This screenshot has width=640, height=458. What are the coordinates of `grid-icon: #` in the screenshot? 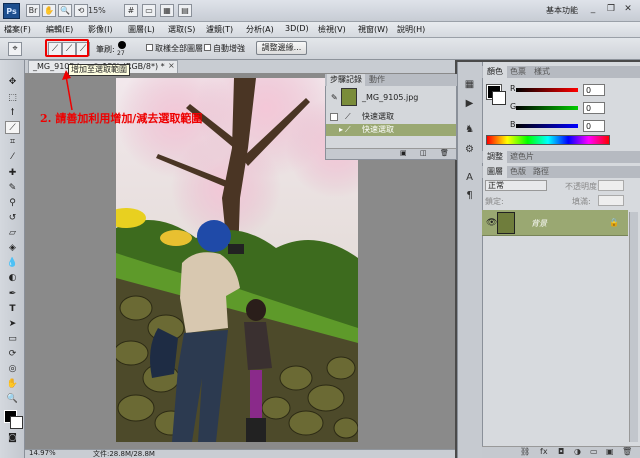 It's located at (131, 10).